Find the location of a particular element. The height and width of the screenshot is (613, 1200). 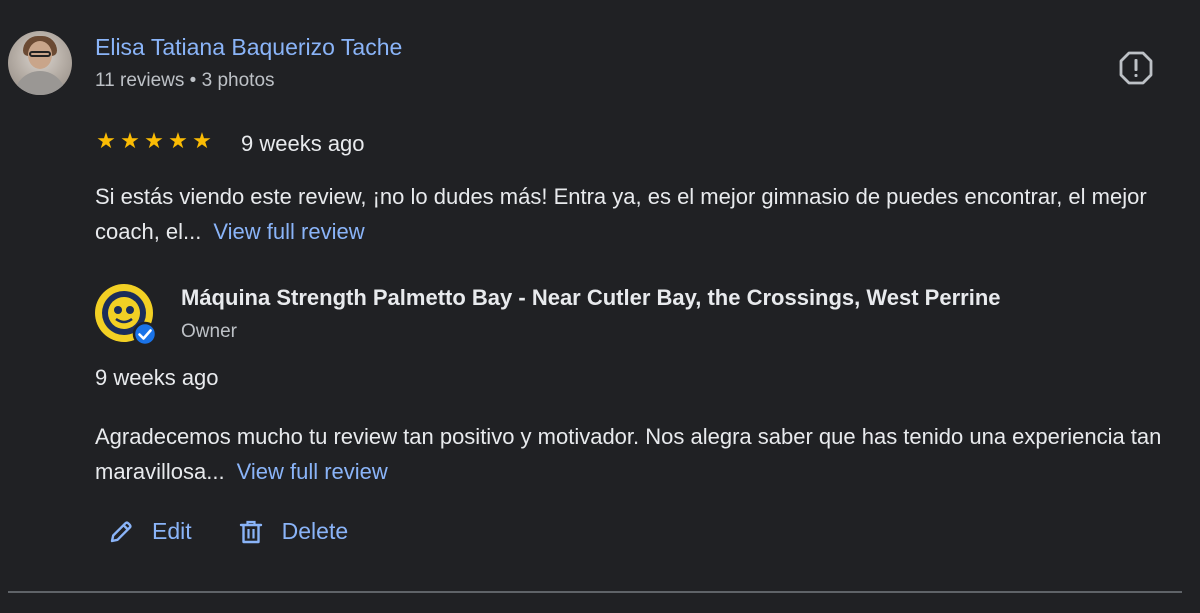

avatar-glasses is located at coordinates (40, 54).